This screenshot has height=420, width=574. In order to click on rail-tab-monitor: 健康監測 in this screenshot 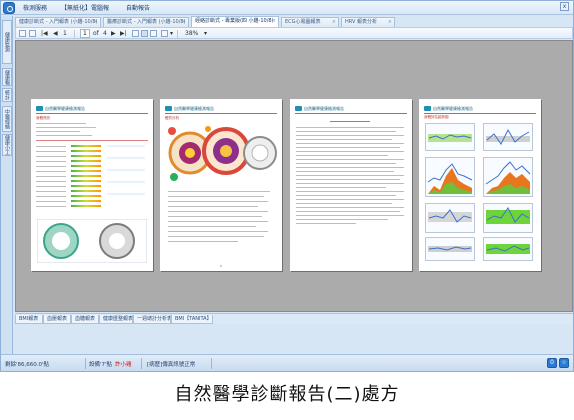, I will do `click(7, 42)`.